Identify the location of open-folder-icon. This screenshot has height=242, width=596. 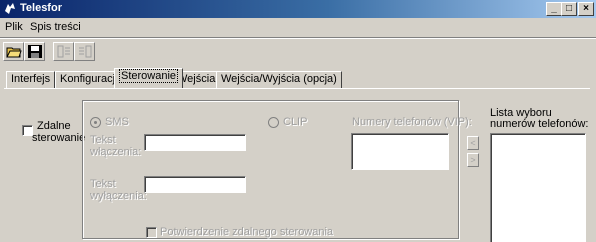
(14, 52).